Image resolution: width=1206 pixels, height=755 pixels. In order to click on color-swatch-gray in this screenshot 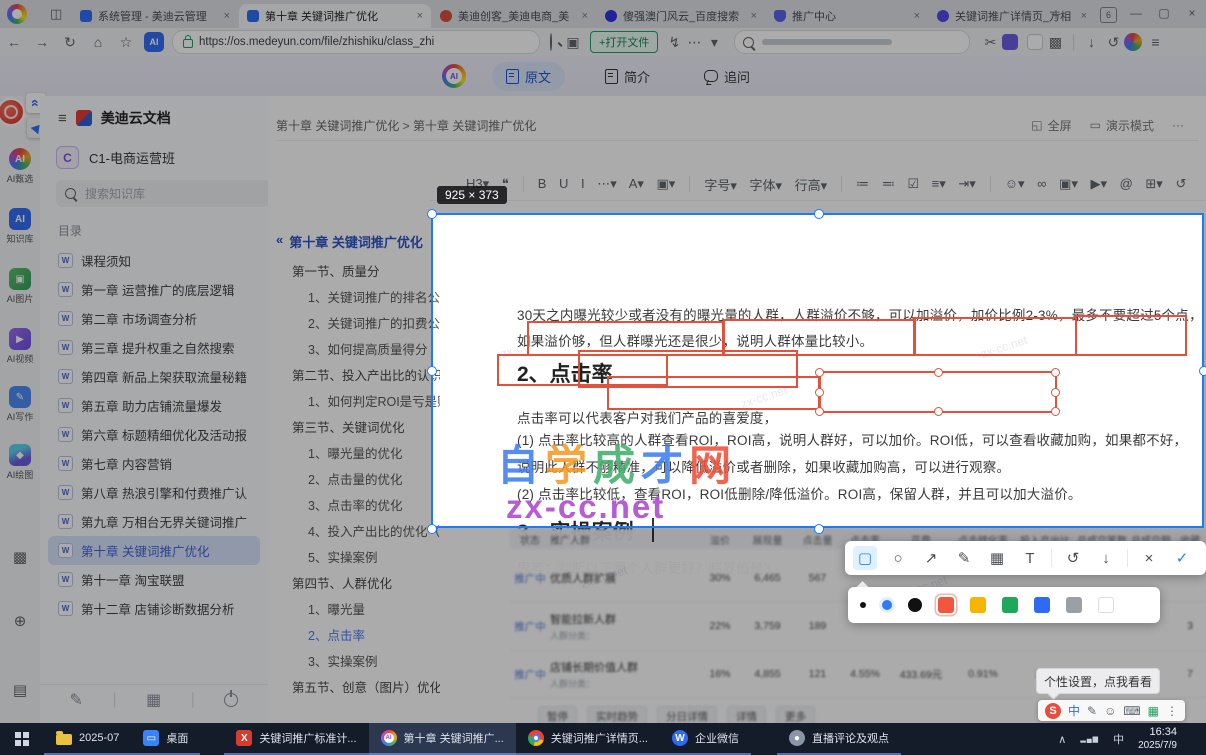, I will do `click(1074, 605)`.